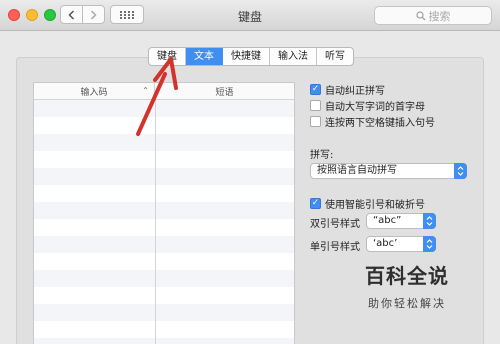 The height and width of the screenshot is (344, 500). I want to click on single-quote-style-label: 单引号样式, so click(335, 247).